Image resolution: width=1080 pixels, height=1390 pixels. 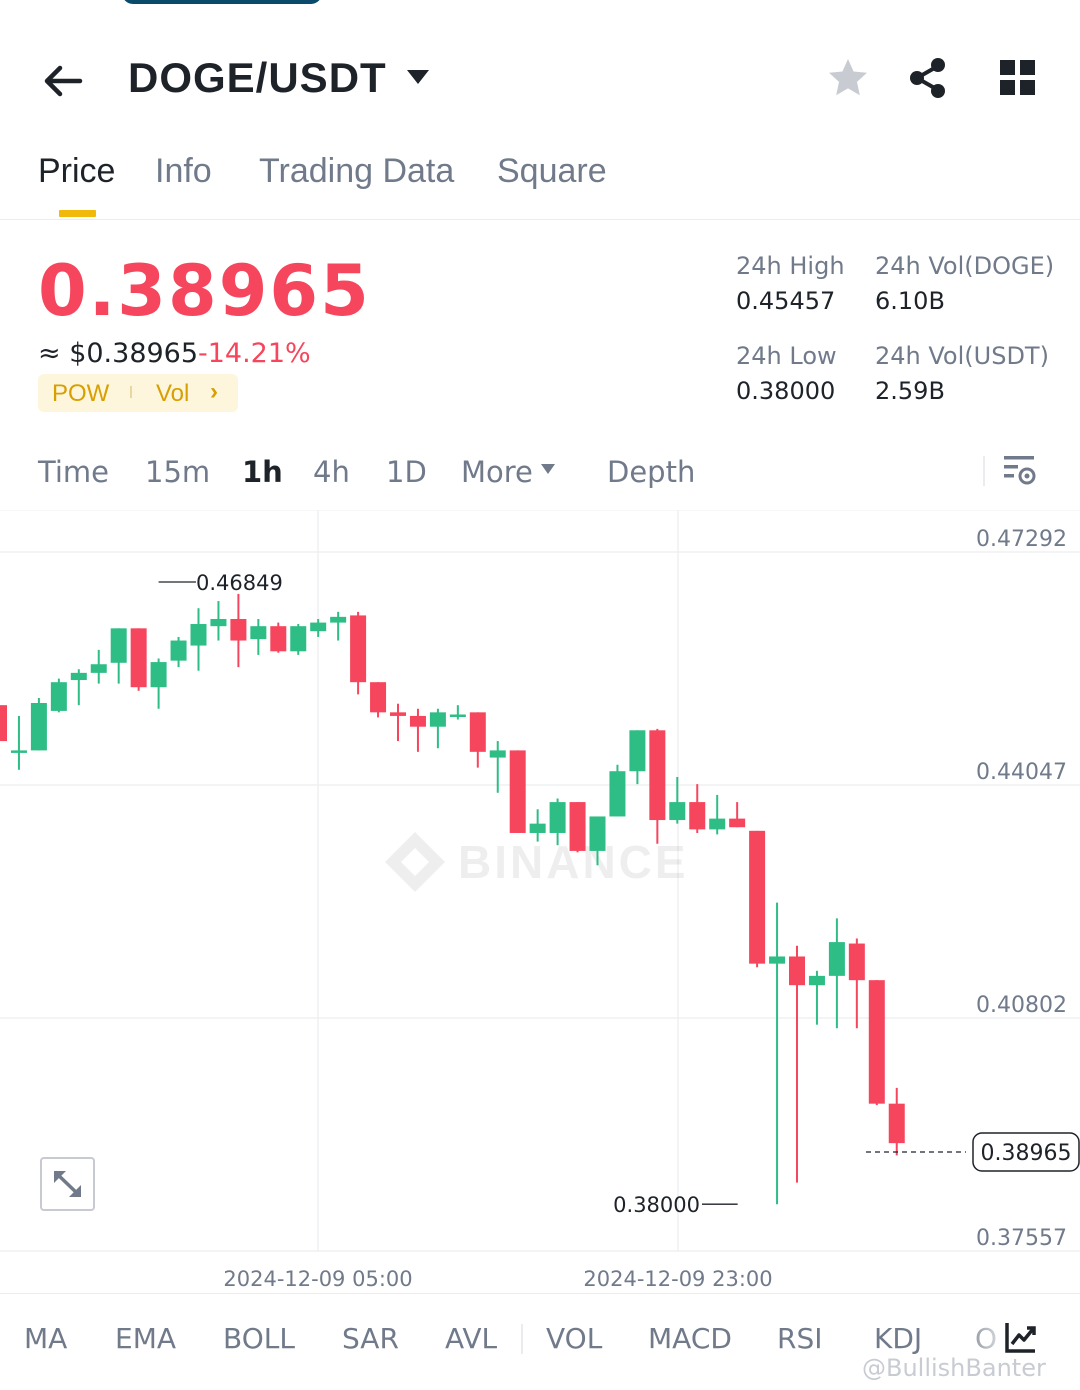 I want to click on y-axis-label: 0.40802, so click(x=1021, y=1005).